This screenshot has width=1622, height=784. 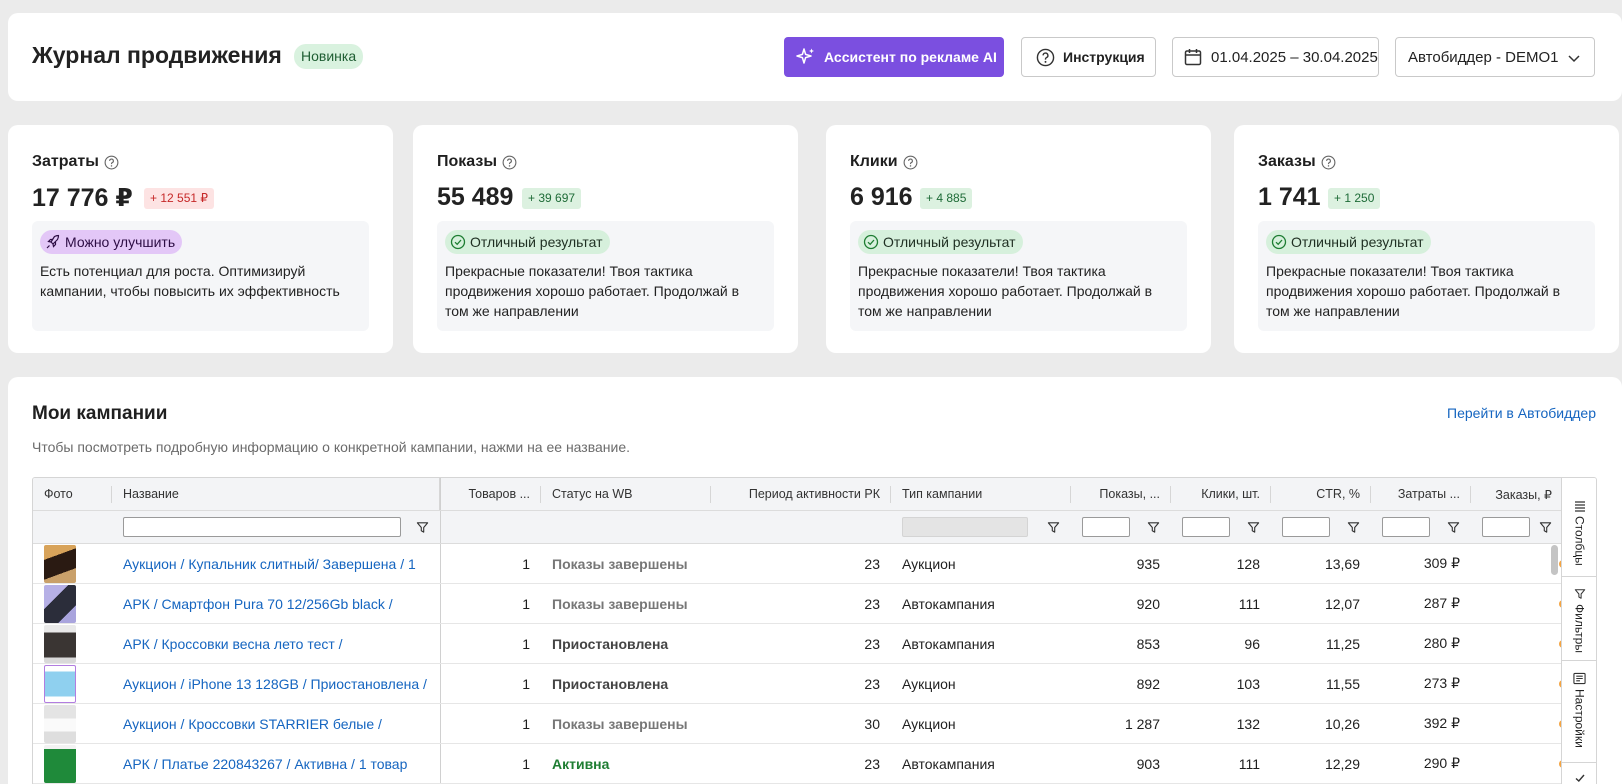 What do you see at coordinates (72, 494) in the screenshot?
I see `column-header: Фото` at bounding box center [72, 494].